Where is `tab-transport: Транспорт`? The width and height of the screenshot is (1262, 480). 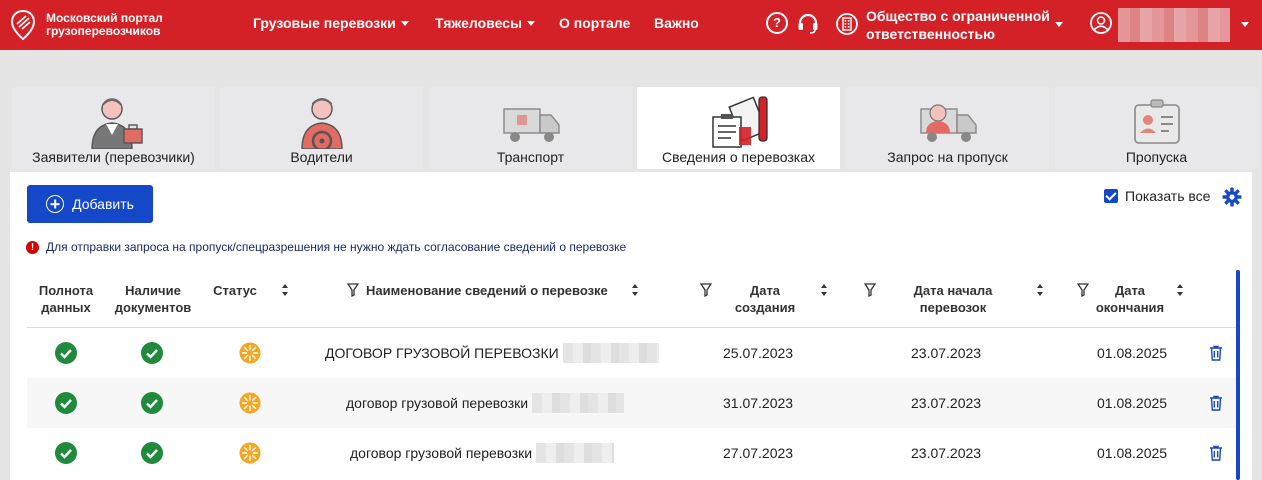
tab-transport: Транспорт is located at coordinates (530, 128).